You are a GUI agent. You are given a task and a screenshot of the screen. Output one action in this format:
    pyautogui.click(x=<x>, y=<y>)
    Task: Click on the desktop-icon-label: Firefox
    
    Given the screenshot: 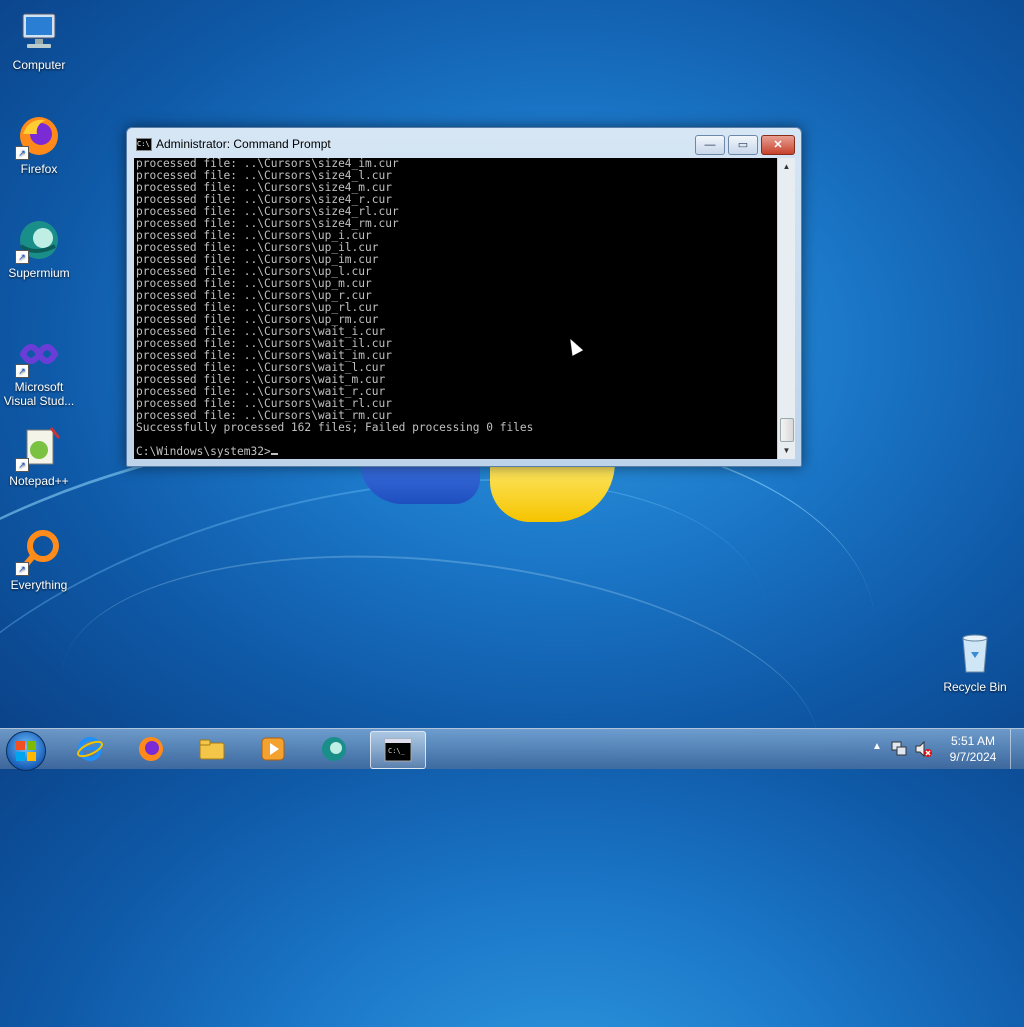 What is the action you would take?
    pyautogui.click(x=39, y=169)
    